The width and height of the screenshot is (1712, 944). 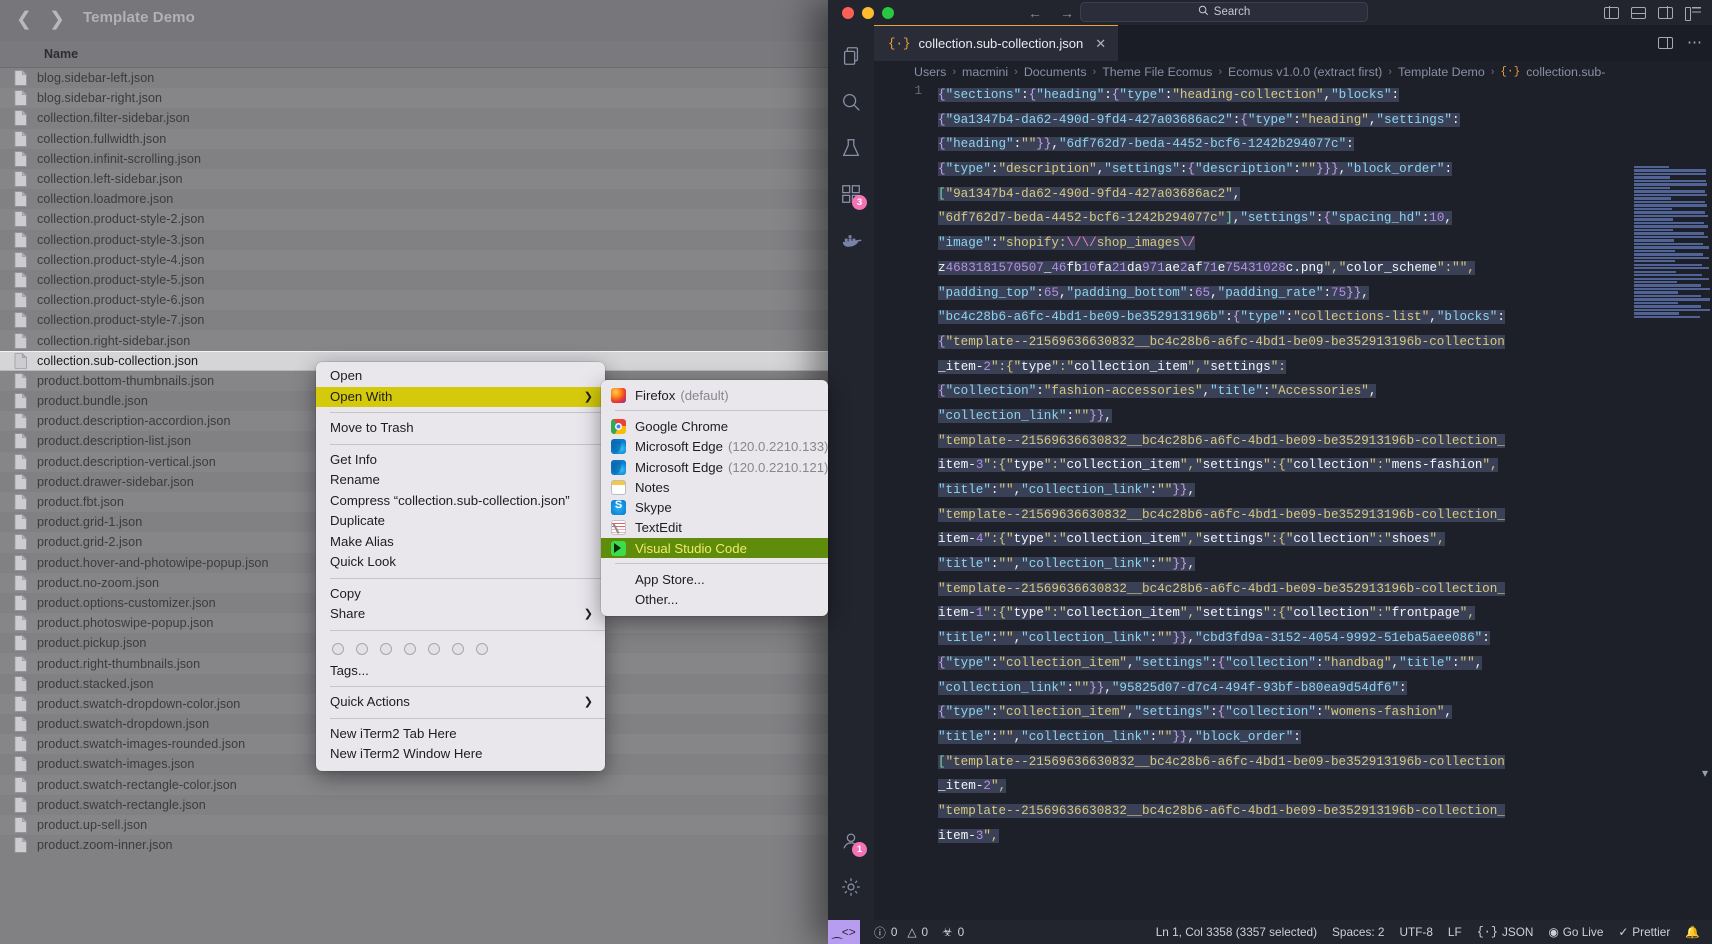 I want to click on file-row: product.swatch-rectangle-color.json, so click(x=415, y=784).